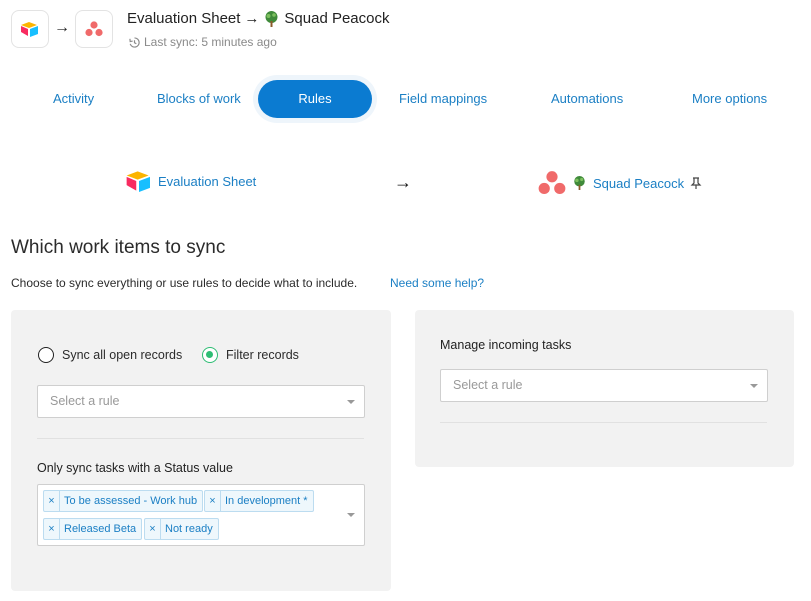 This screenshot has height=601, width=811. What do you see at coordinates (437, 283) in the screenshot?
I see `help-link: Need some help?` at bounding box center [437, 283].